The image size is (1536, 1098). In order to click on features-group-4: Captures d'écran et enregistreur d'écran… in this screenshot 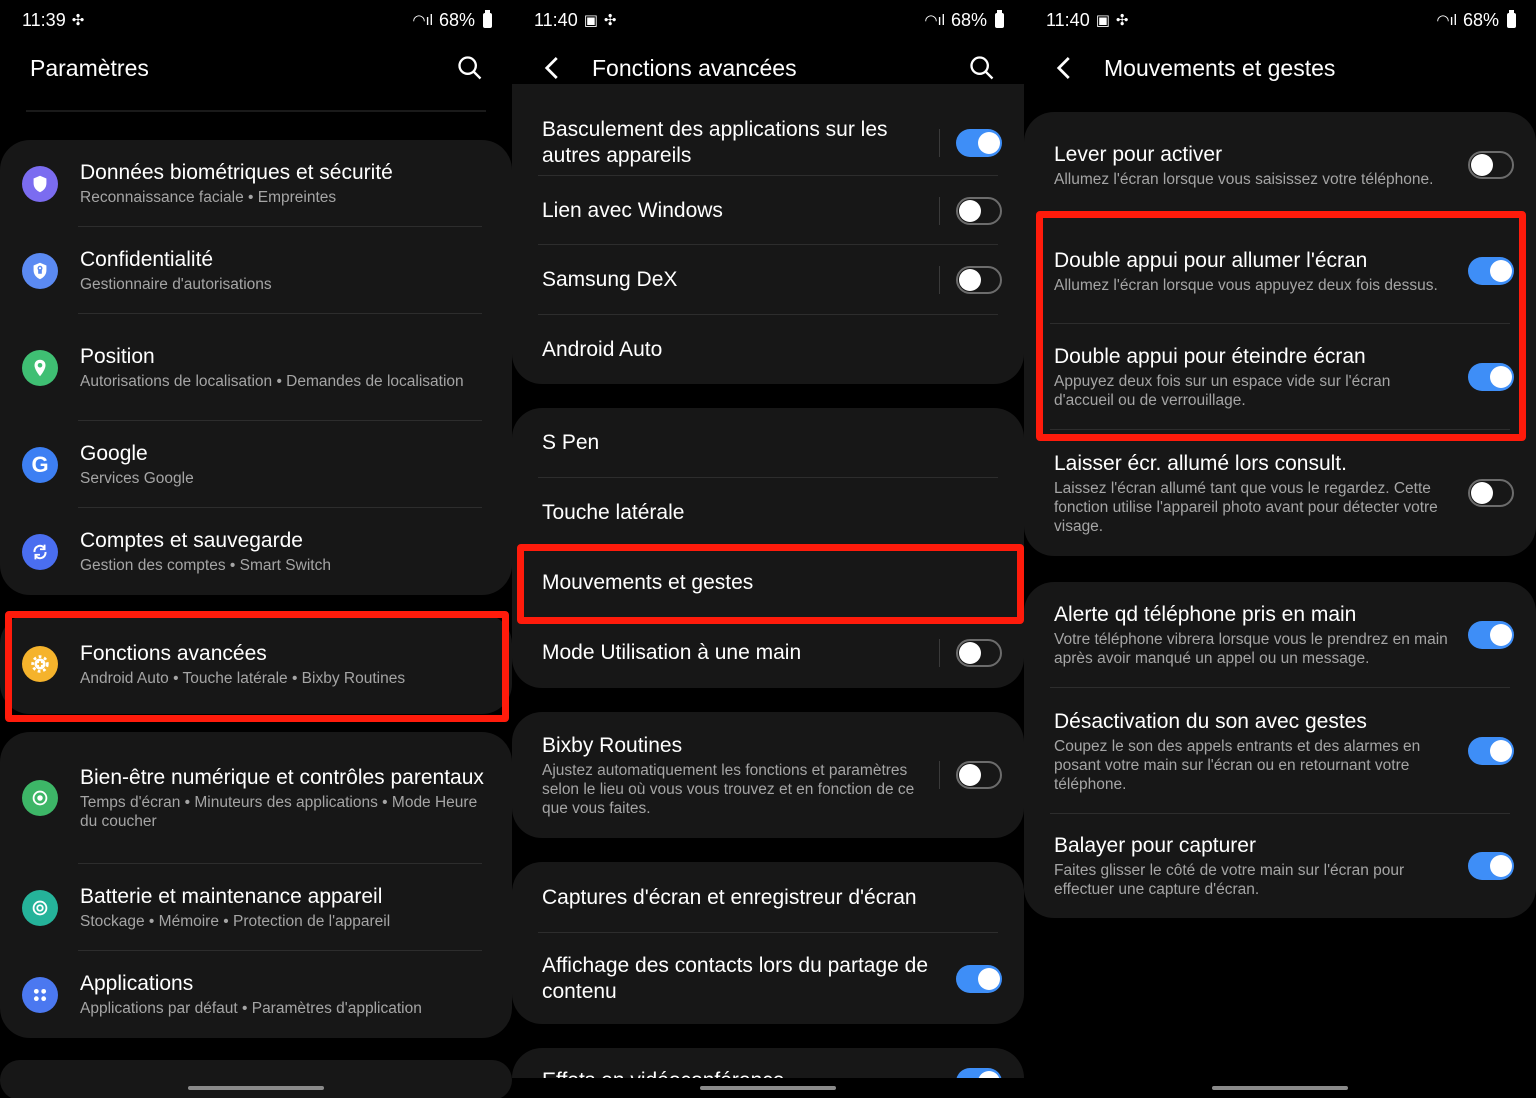, I will do `click(768, 943)`.